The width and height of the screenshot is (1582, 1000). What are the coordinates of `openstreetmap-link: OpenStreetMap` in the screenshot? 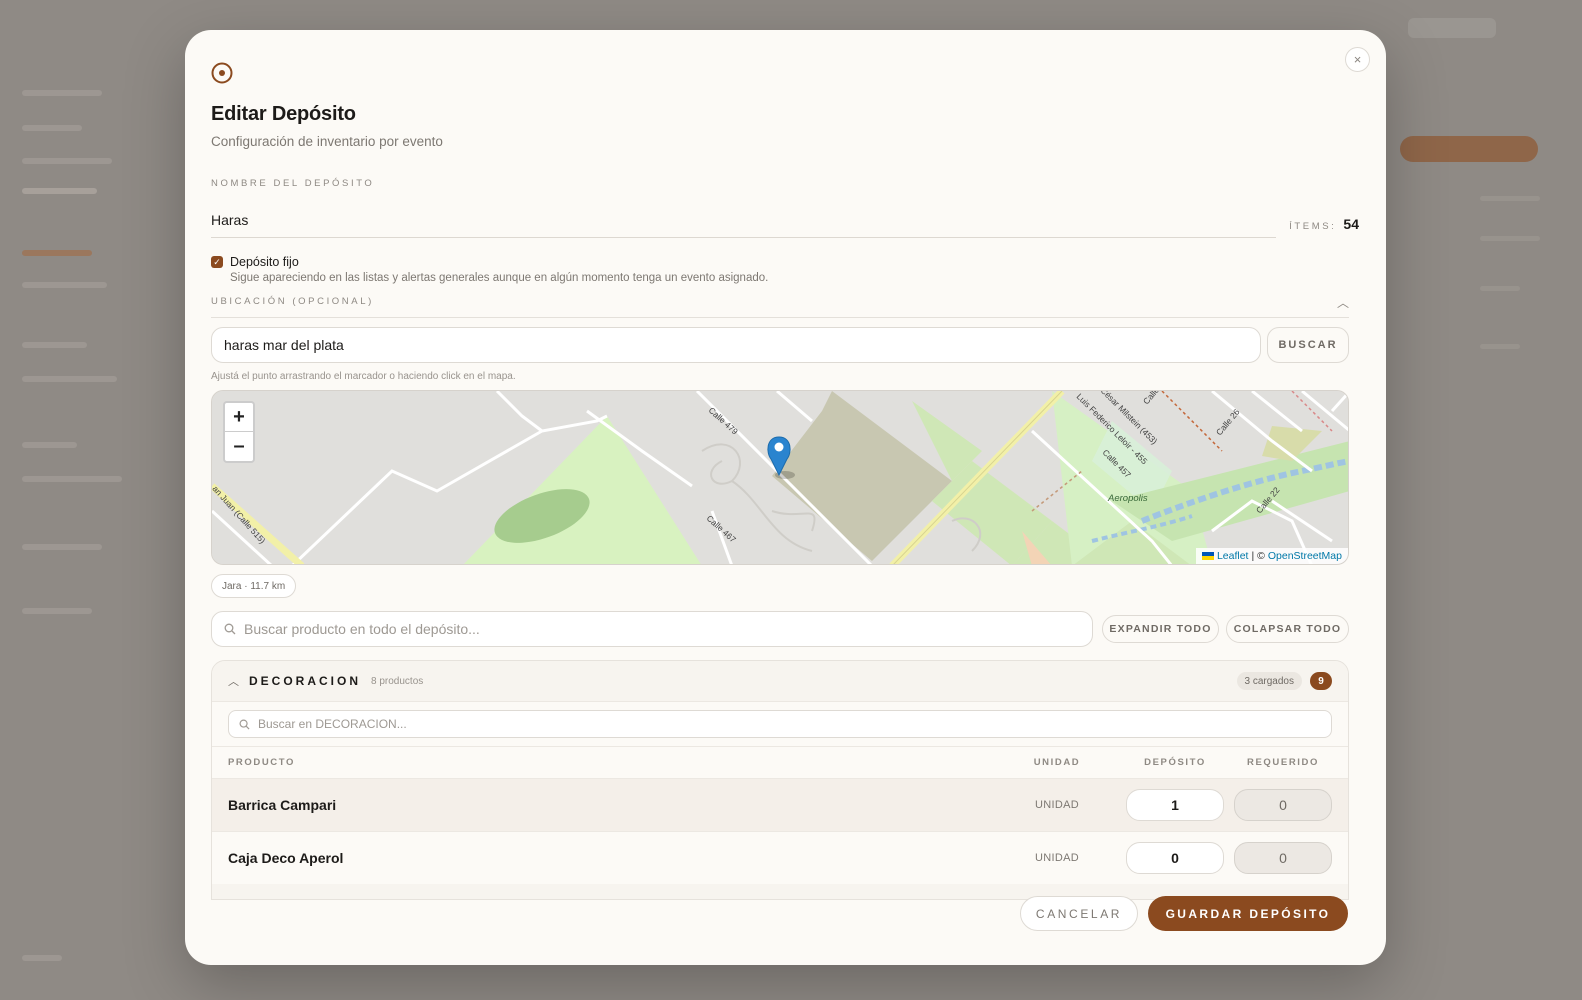 It's located at (1305, 556).